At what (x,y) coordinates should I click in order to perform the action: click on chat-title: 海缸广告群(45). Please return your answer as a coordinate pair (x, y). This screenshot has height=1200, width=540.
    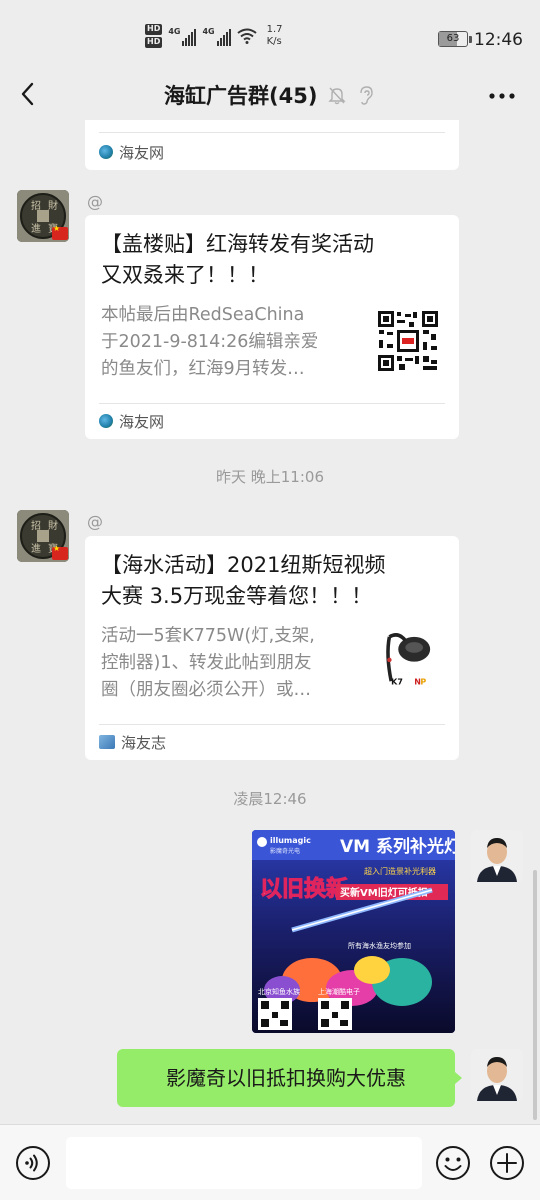
    Looking at the image, I should click on (241, 96).